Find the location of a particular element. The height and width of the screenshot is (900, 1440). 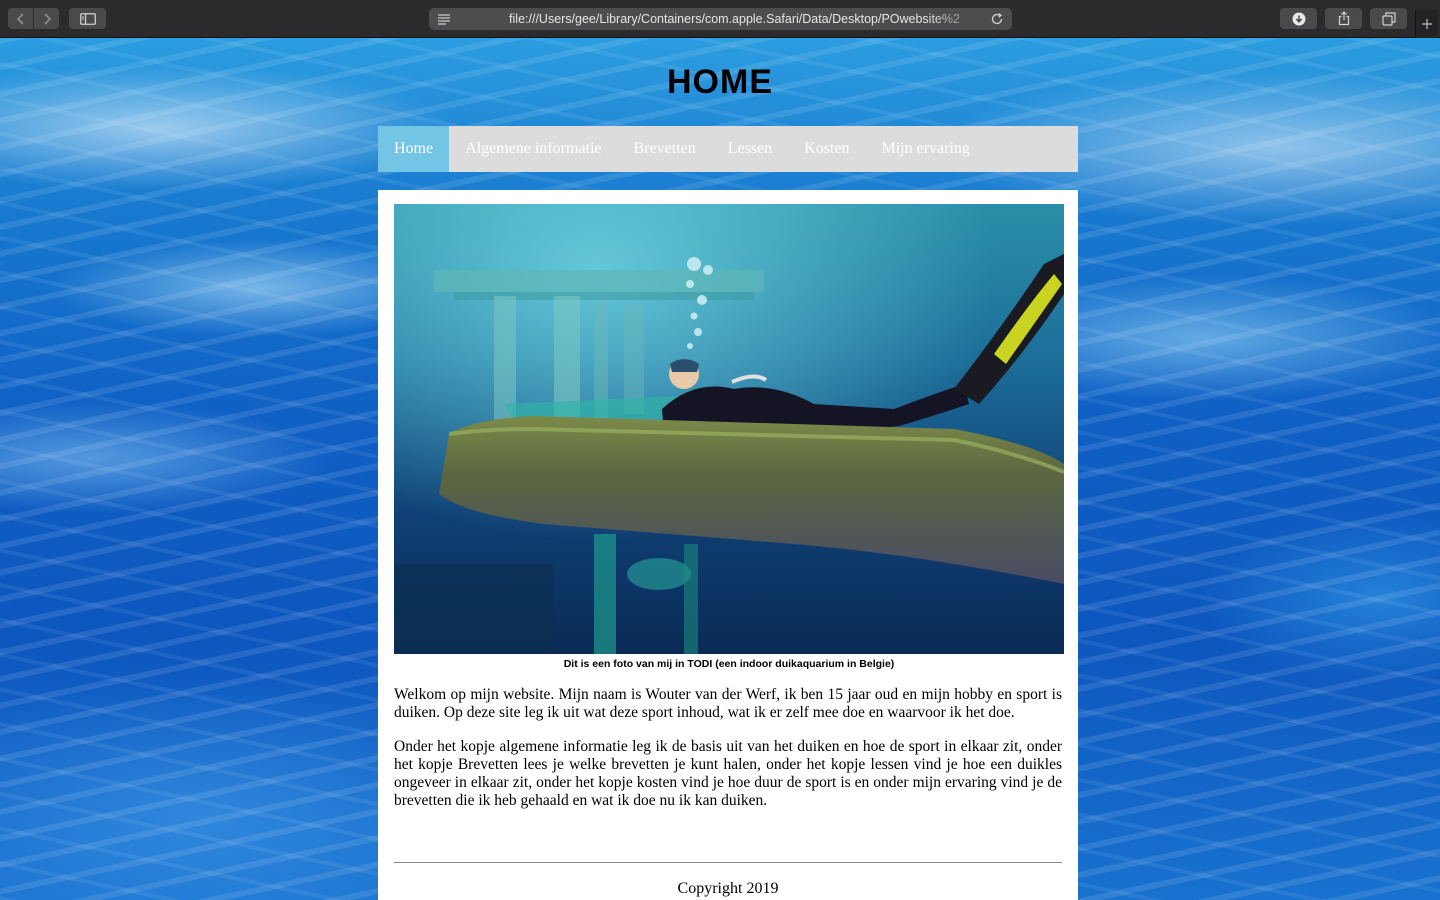

chevron-left-icon is located at coordinates (20, 18).